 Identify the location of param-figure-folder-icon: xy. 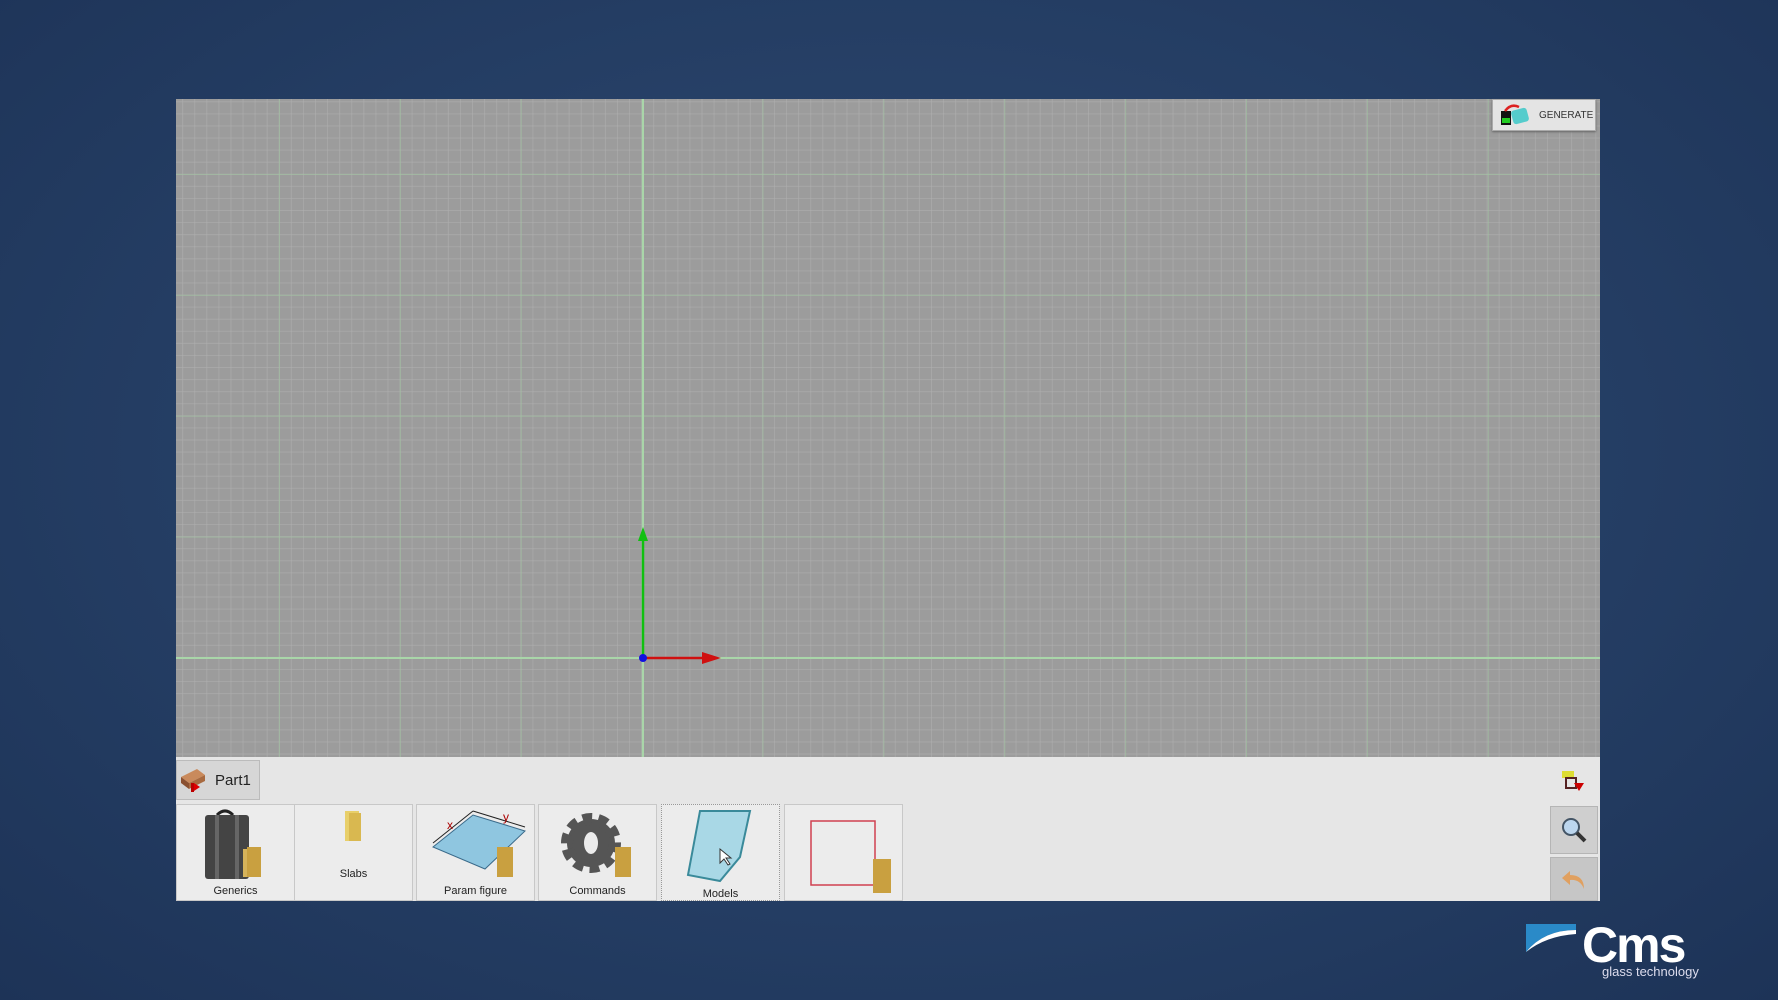
(479, 843).